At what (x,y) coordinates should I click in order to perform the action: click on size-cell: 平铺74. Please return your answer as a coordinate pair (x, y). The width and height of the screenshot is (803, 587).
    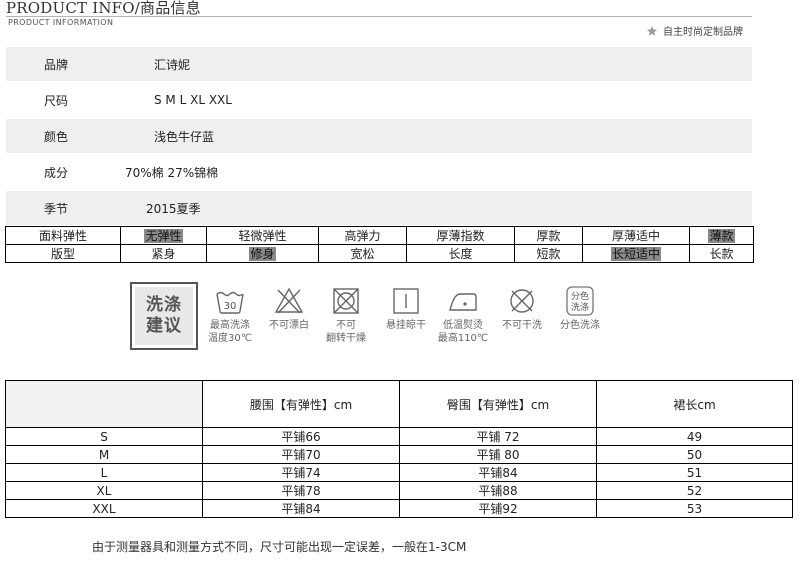
    Looking at the image, I should click on (301, 472).